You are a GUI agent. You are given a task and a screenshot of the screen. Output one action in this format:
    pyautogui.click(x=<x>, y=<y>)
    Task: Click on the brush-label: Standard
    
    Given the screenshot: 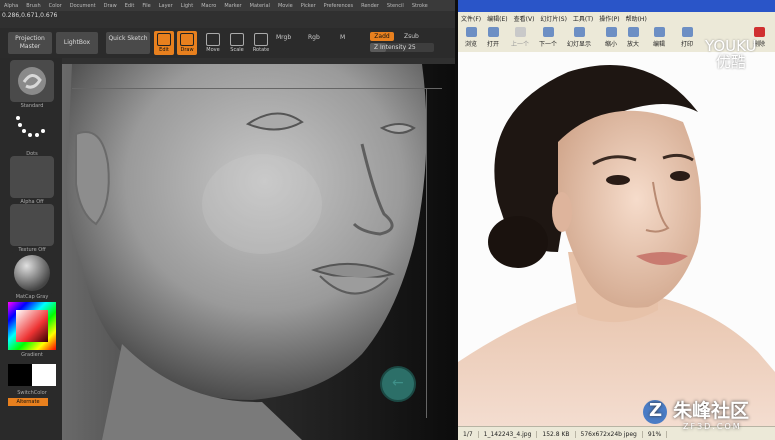 What is the action you would take?
    pyautogui.click(x=32, y=106)
    